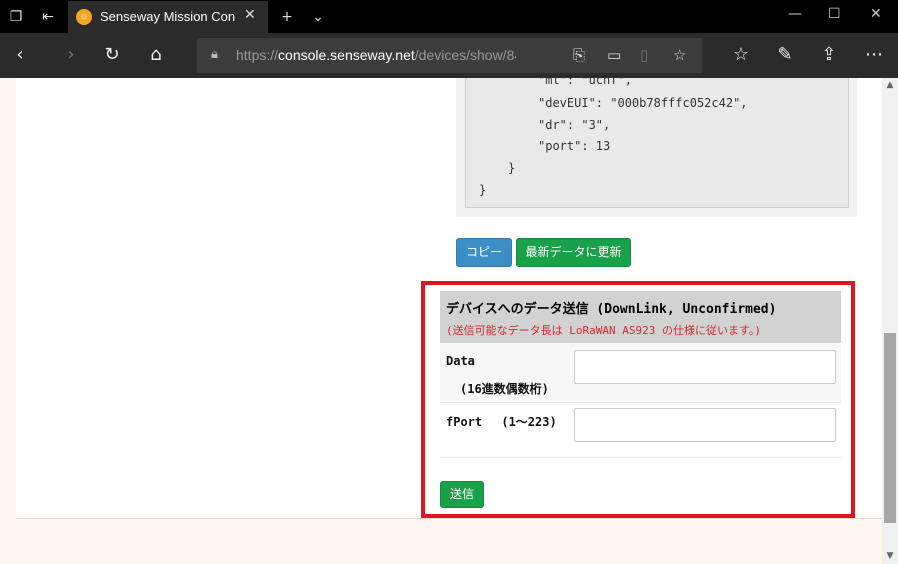 This screenshot has width=898, height=564. What do you see at coordinates (829, 55) in the screenshot?
I see `share-icon: ⇪` at bounding box center [829, 55].